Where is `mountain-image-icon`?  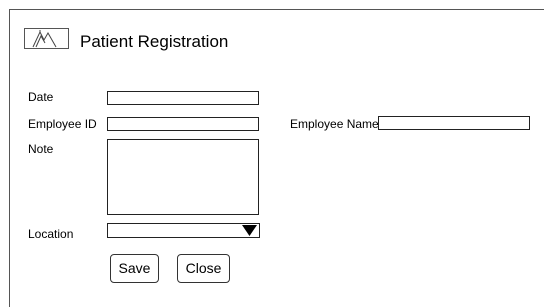
mountain-image-icon is located at coordinates (44, 39).